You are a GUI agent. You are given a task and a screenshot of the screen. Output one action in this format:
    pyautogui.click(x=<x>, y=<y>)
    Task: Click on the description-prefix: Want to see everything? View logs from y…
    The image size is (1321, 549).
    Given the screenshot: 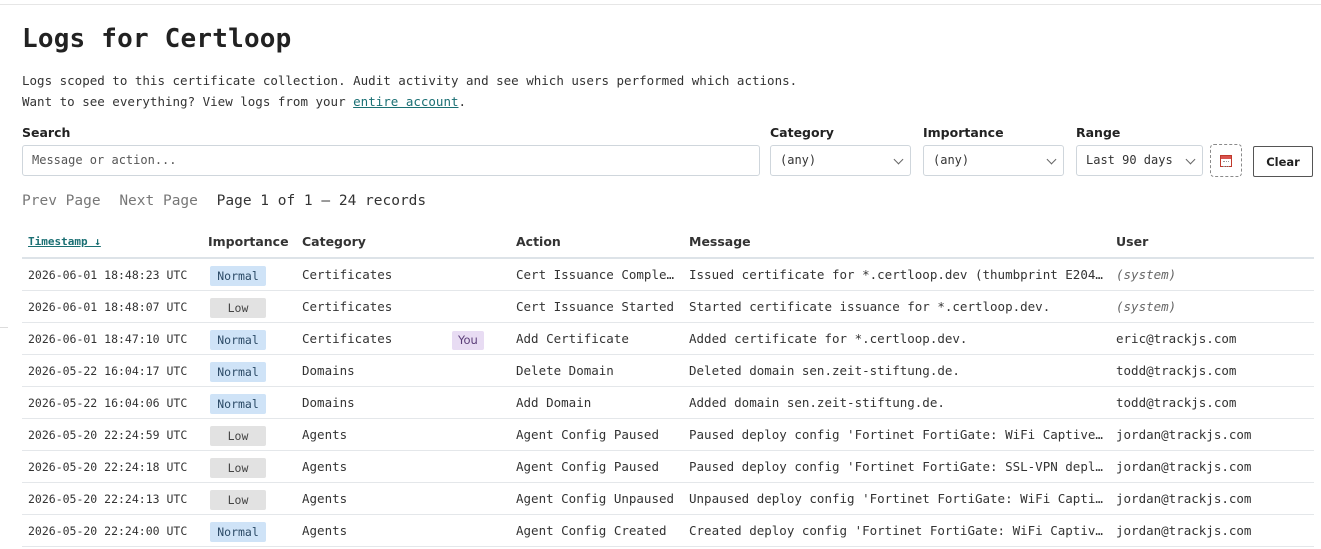 What is the action you would take?
    pyautogui.click(x=188, y=101)
    